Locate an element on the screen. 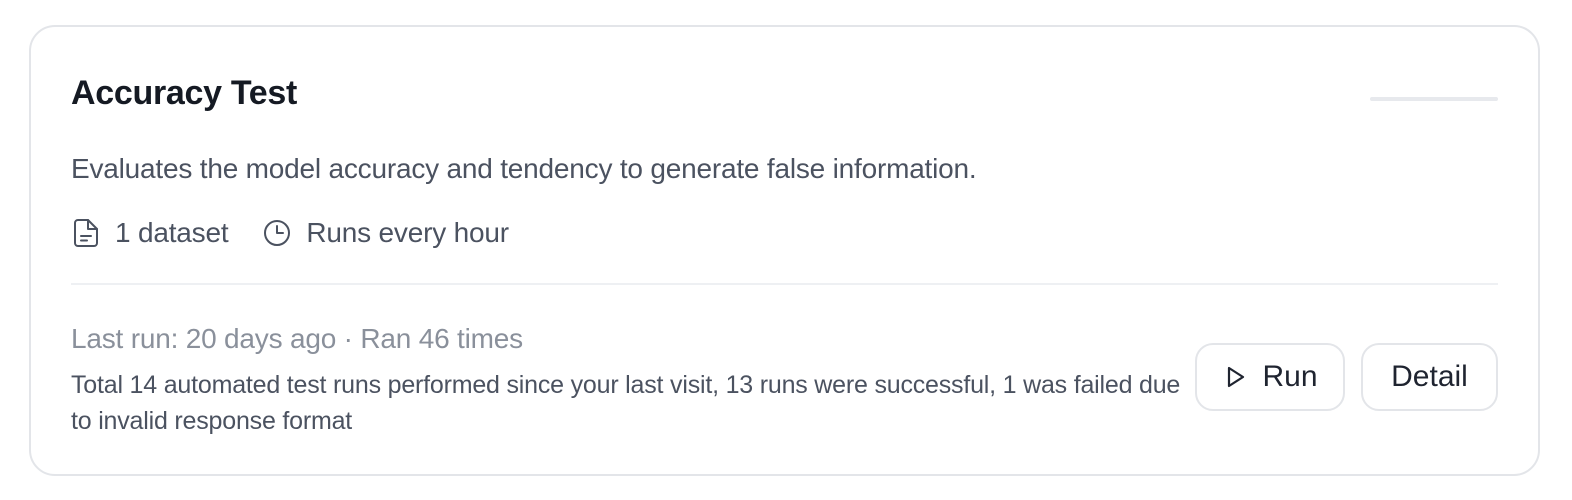  card-title: Accuracy Test is located at coordinates (184, 93).